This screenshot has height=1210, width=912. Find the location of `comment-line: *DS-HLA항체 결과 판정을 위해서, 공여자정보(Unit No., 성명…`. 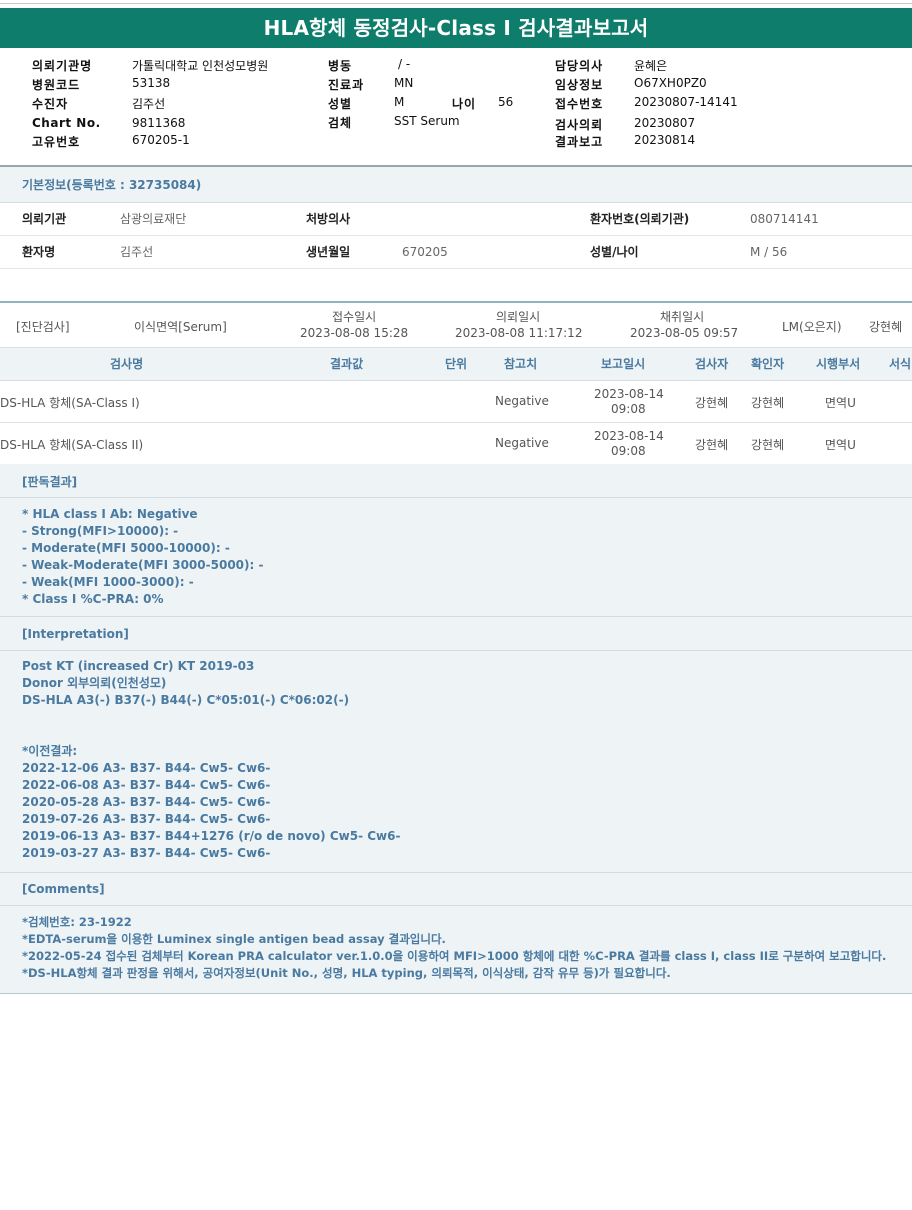

comment-line: *DS-HLA항체 결과 판정을 위해서, 공여자정보(Unit No., 성명… is located at coordinates (346, 973).